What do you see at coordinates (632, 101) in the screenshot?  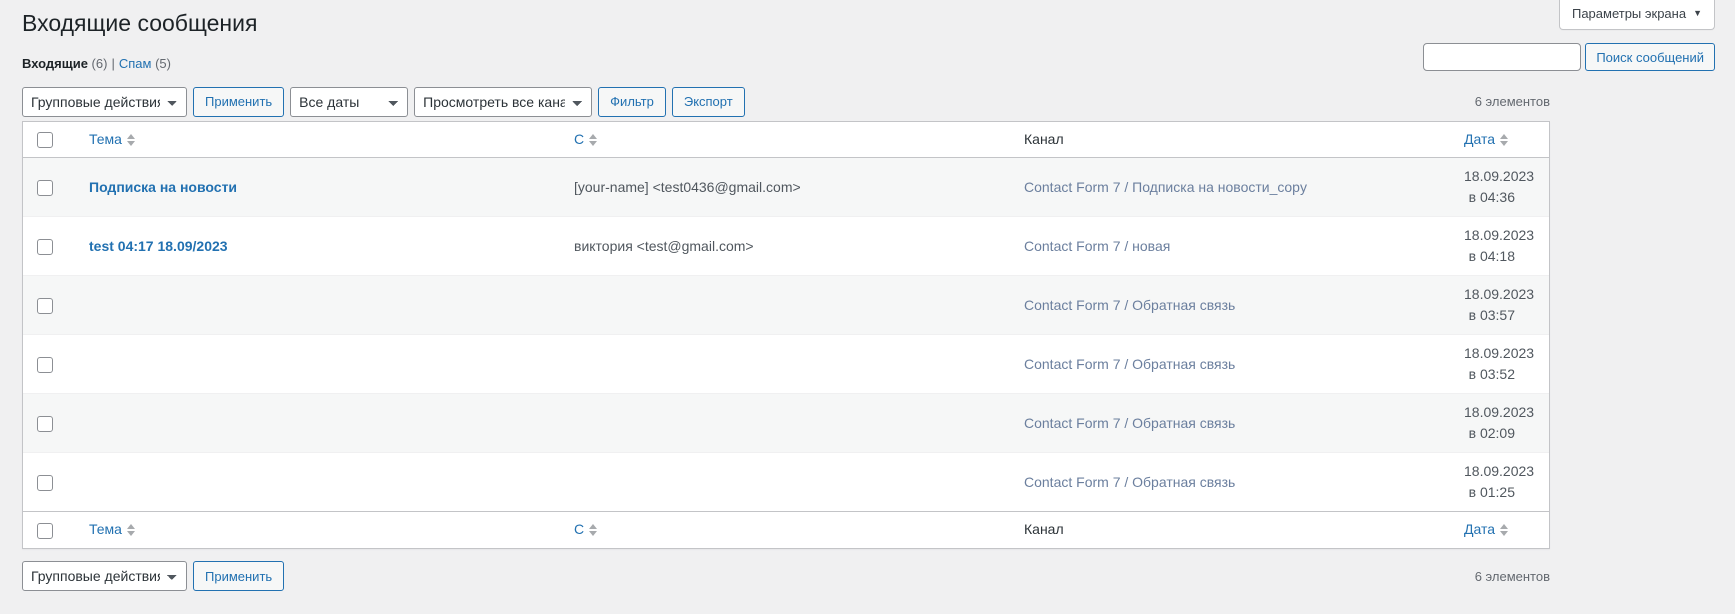 I see `filter-button: Фильтр` at bounding box center [632, 101].